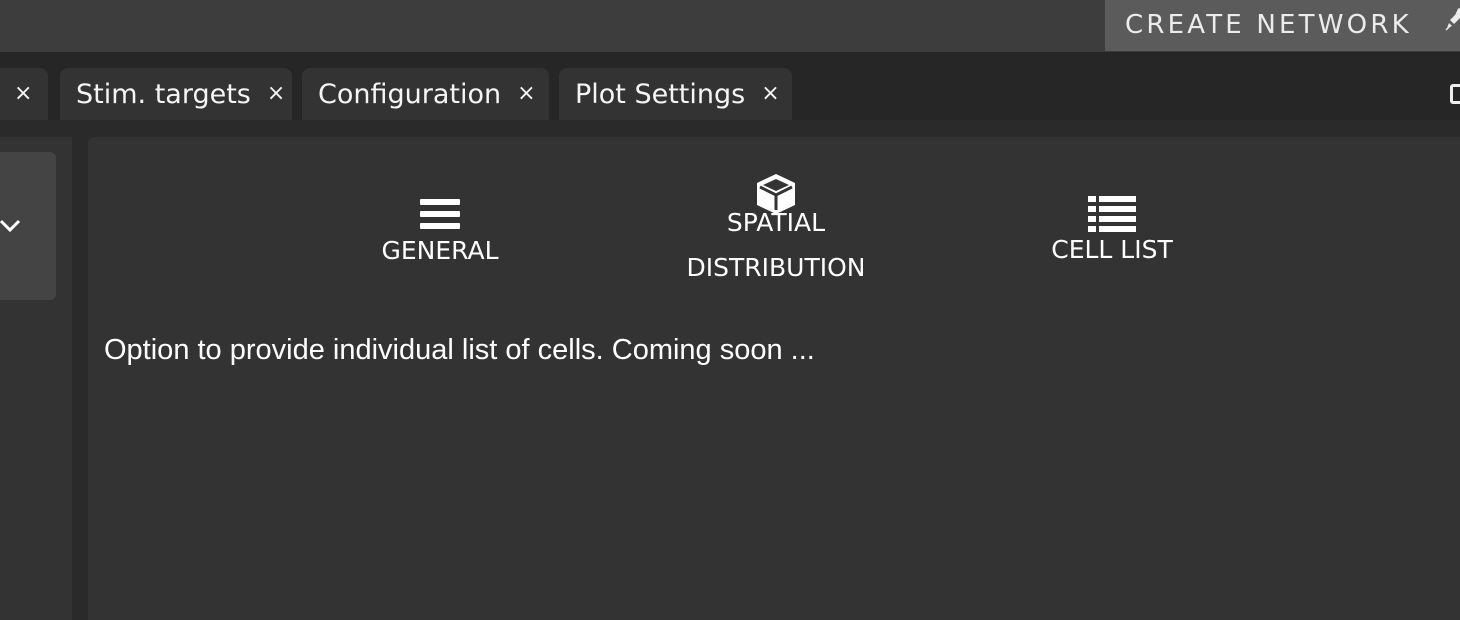 The height and width of the screenshot is (620, 1460). What do you see at coordinates (776, 222) in the screenshot?
I see `nav-spatial-label-line1: SPATIAL` at bounding box center [776, 222].